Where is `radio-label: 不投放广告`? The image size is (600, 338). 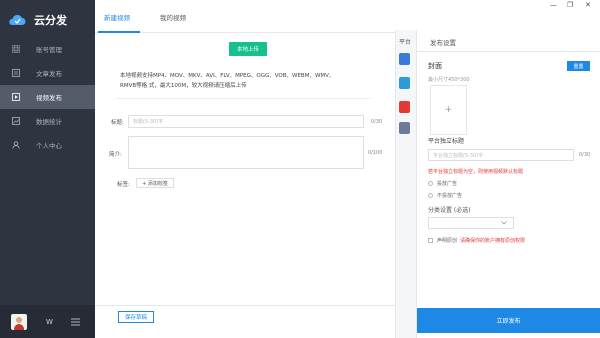
radio-label: 不投放广告 is located at coordinates (450, 196).